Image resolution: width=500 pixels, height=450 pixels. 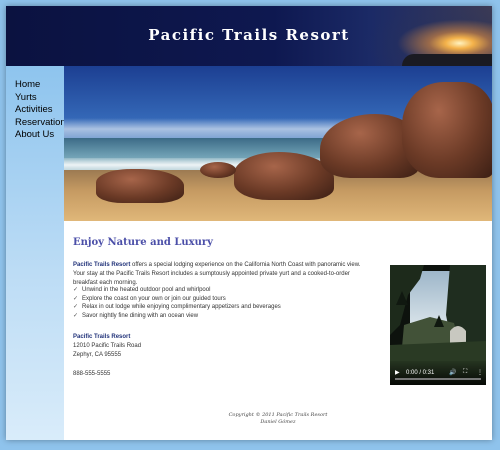 I want to click on fullscreen-icon: ⛶, so click(x=465, y=372).